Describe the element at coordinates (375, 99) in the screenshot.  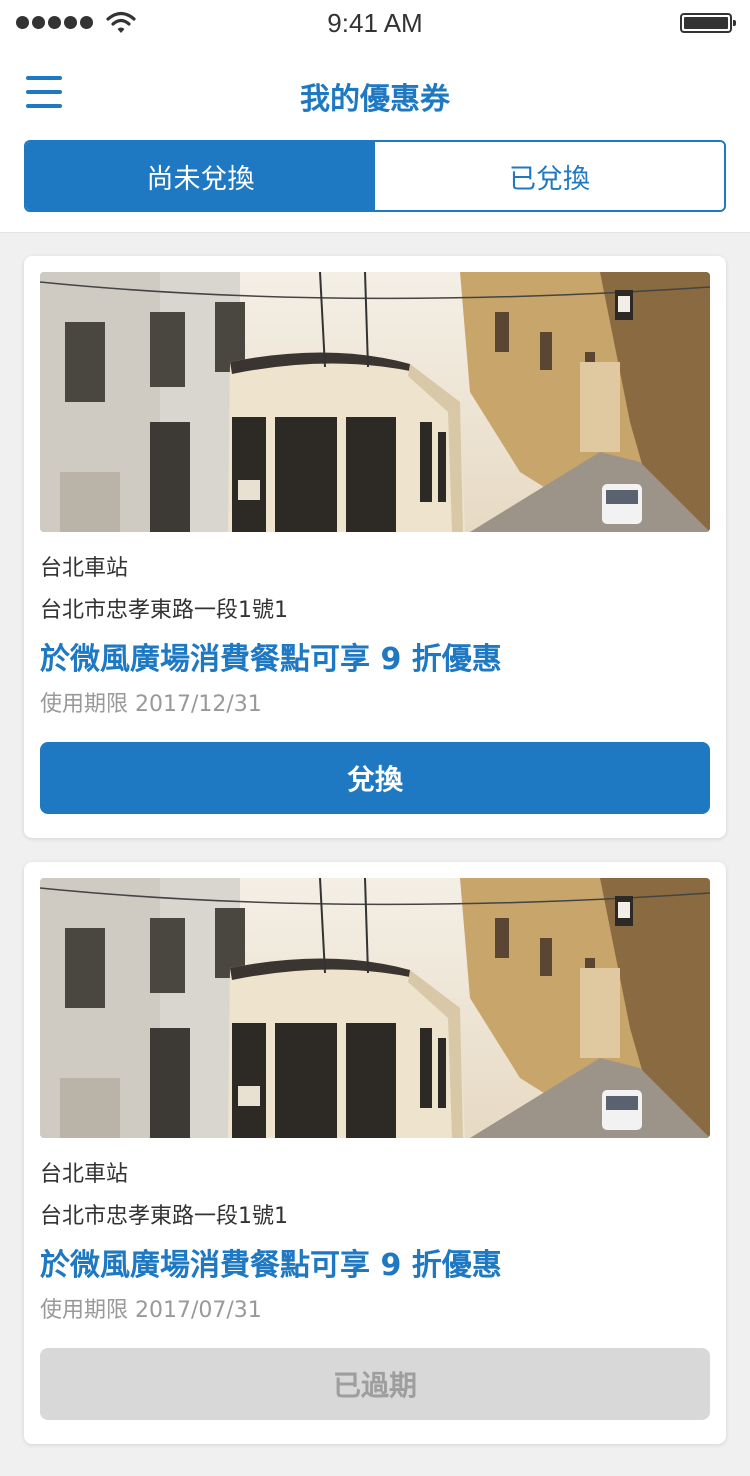
I see `page-title: 我的優惠券` at that location.